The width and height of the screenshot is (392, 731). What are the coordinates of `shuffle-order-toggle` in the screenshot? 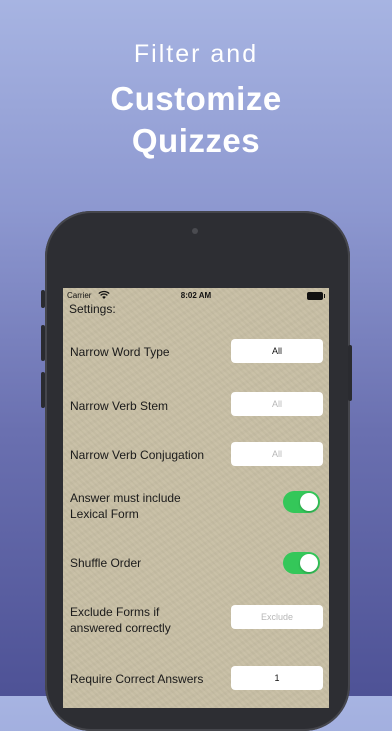 It's located at (301, 563).